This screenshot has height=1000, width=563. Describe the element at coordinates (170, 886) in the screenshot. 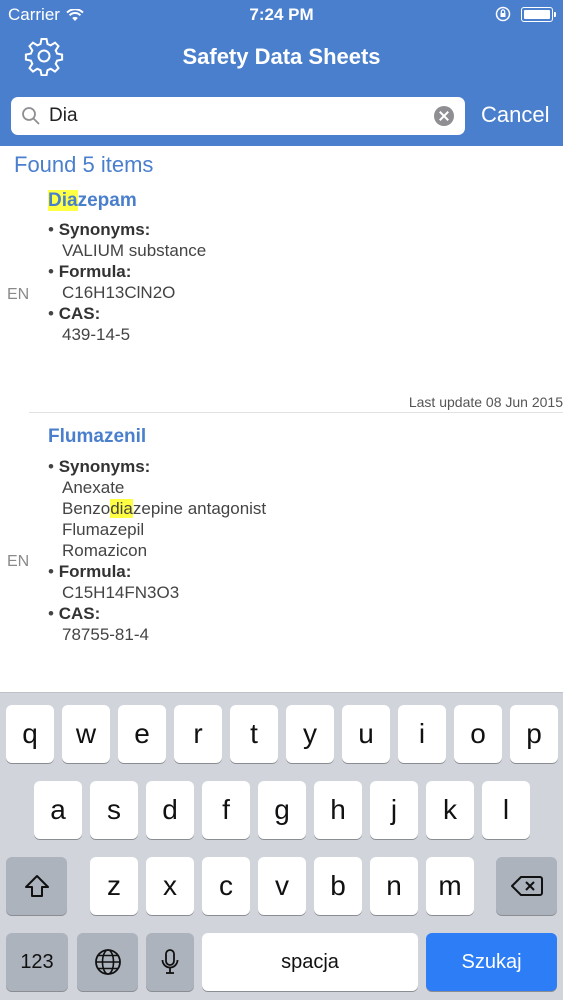

I see `key-x: x` at that location.